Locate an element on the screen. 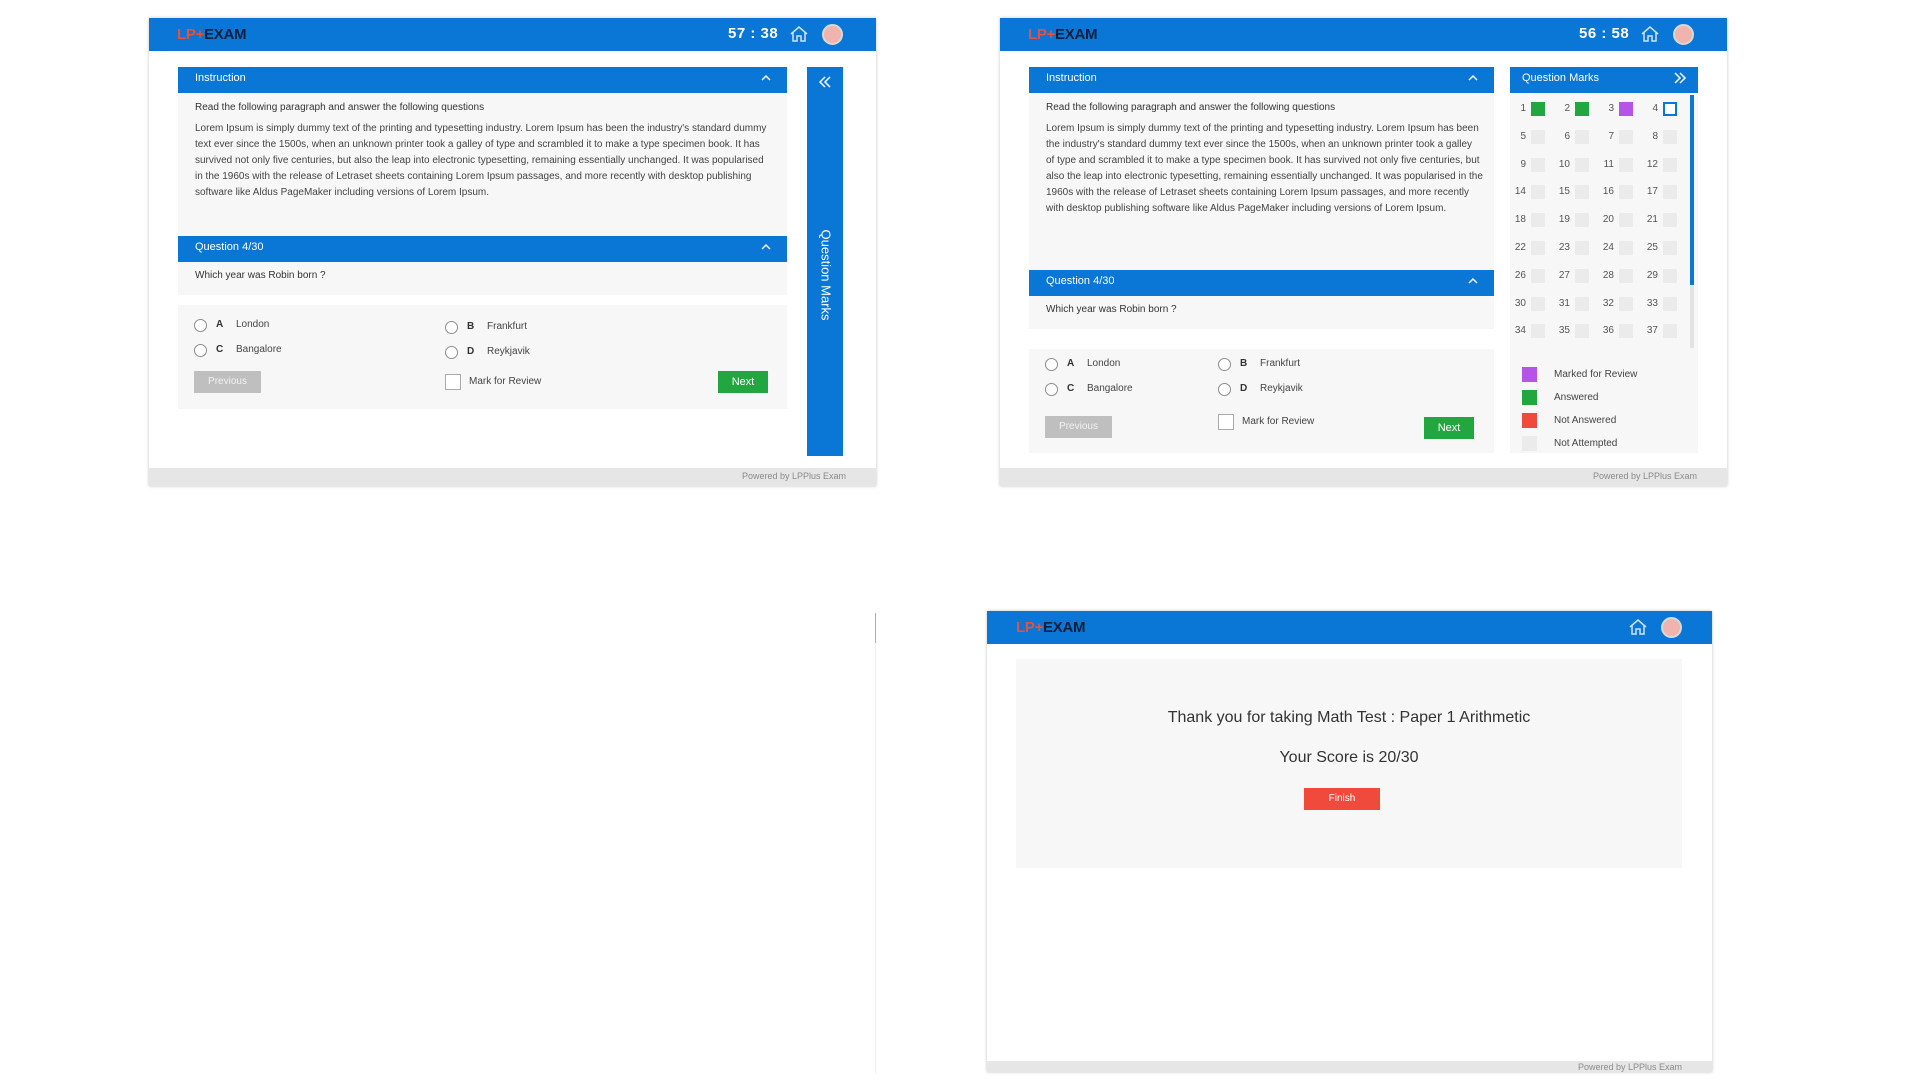  question-mark-item: 24 is located at coordinates (1620, 249).